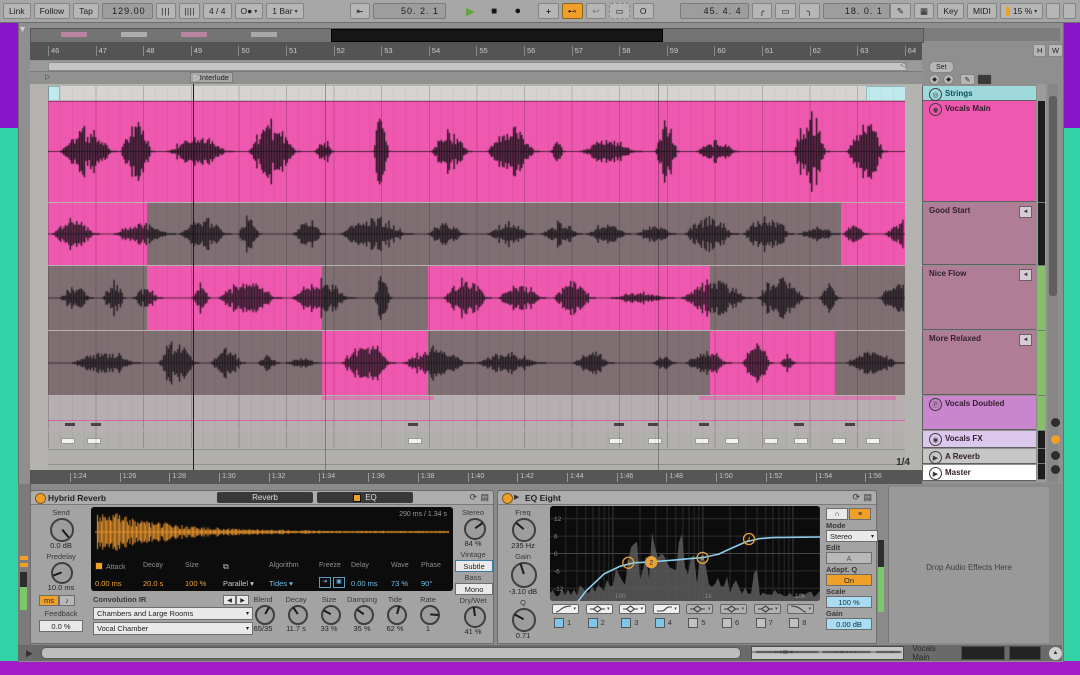 Image resolution: width=1080 pixels, height=675 pixels. Describe the element at coordinates (189, 11) in the screenshot. I see `nudge-up-icon: ||||` at that location.